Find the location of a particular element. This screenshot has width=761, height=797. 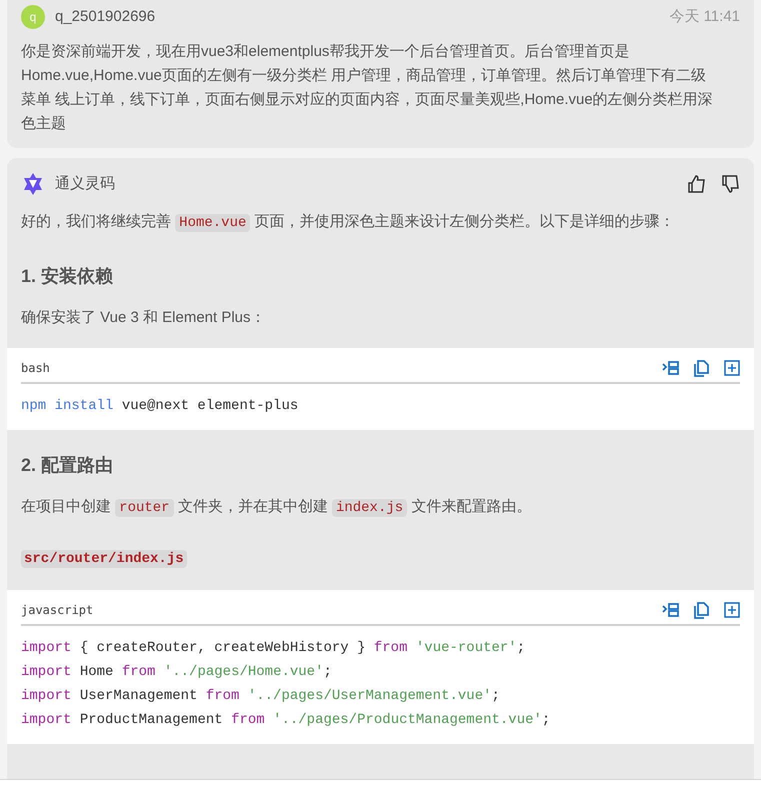

reply-paragraph: 好的，我们将继续完善 Home.vue 页面，并使用深色主题来设计左侧分类栏。以下是详细的步骤： is located at coordinates (348, 223).